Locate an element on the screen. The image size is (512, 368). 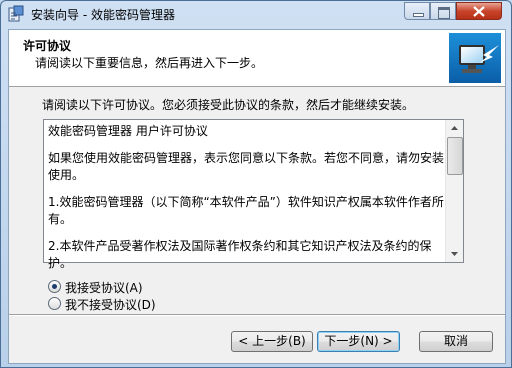
license-paragraph: 如果您使用效能密码管理器，表示您同意以下条款。若您不同意，请勿安装使用。 is located at coordinates (246, 166).